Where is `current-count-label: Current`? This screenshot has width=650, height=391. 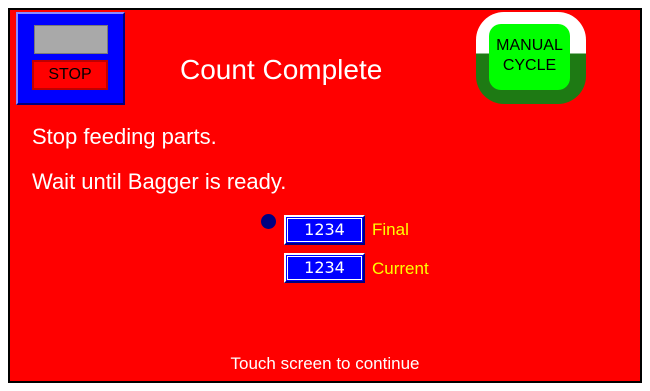 current-count-label: Current is located at coordinates (400, 268).